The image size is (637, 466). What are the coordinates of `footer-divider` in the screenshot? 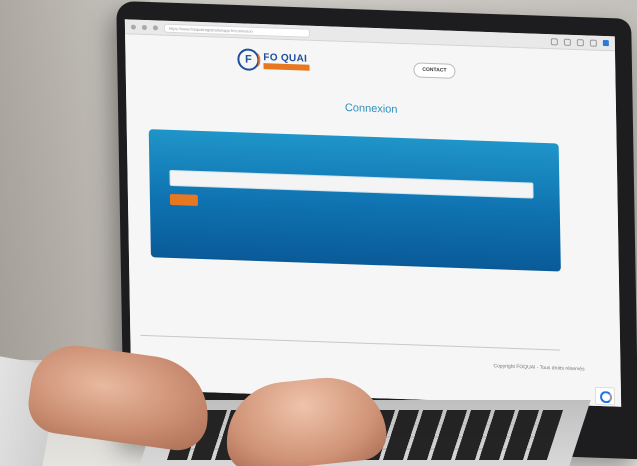 It's located at (350, 342).